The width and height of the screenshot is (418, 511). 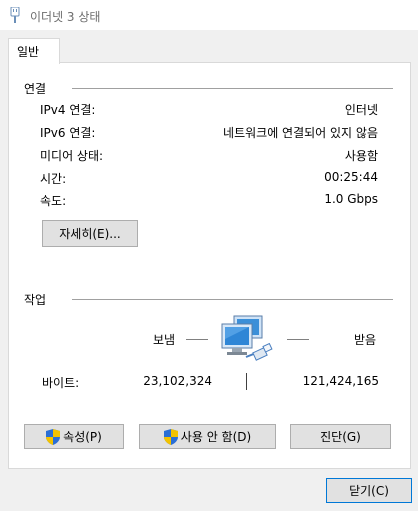 What do you see at coordinates (247, 338) in the screenshot?
I see `network-computers-icon` at bounding box center [247, 338].